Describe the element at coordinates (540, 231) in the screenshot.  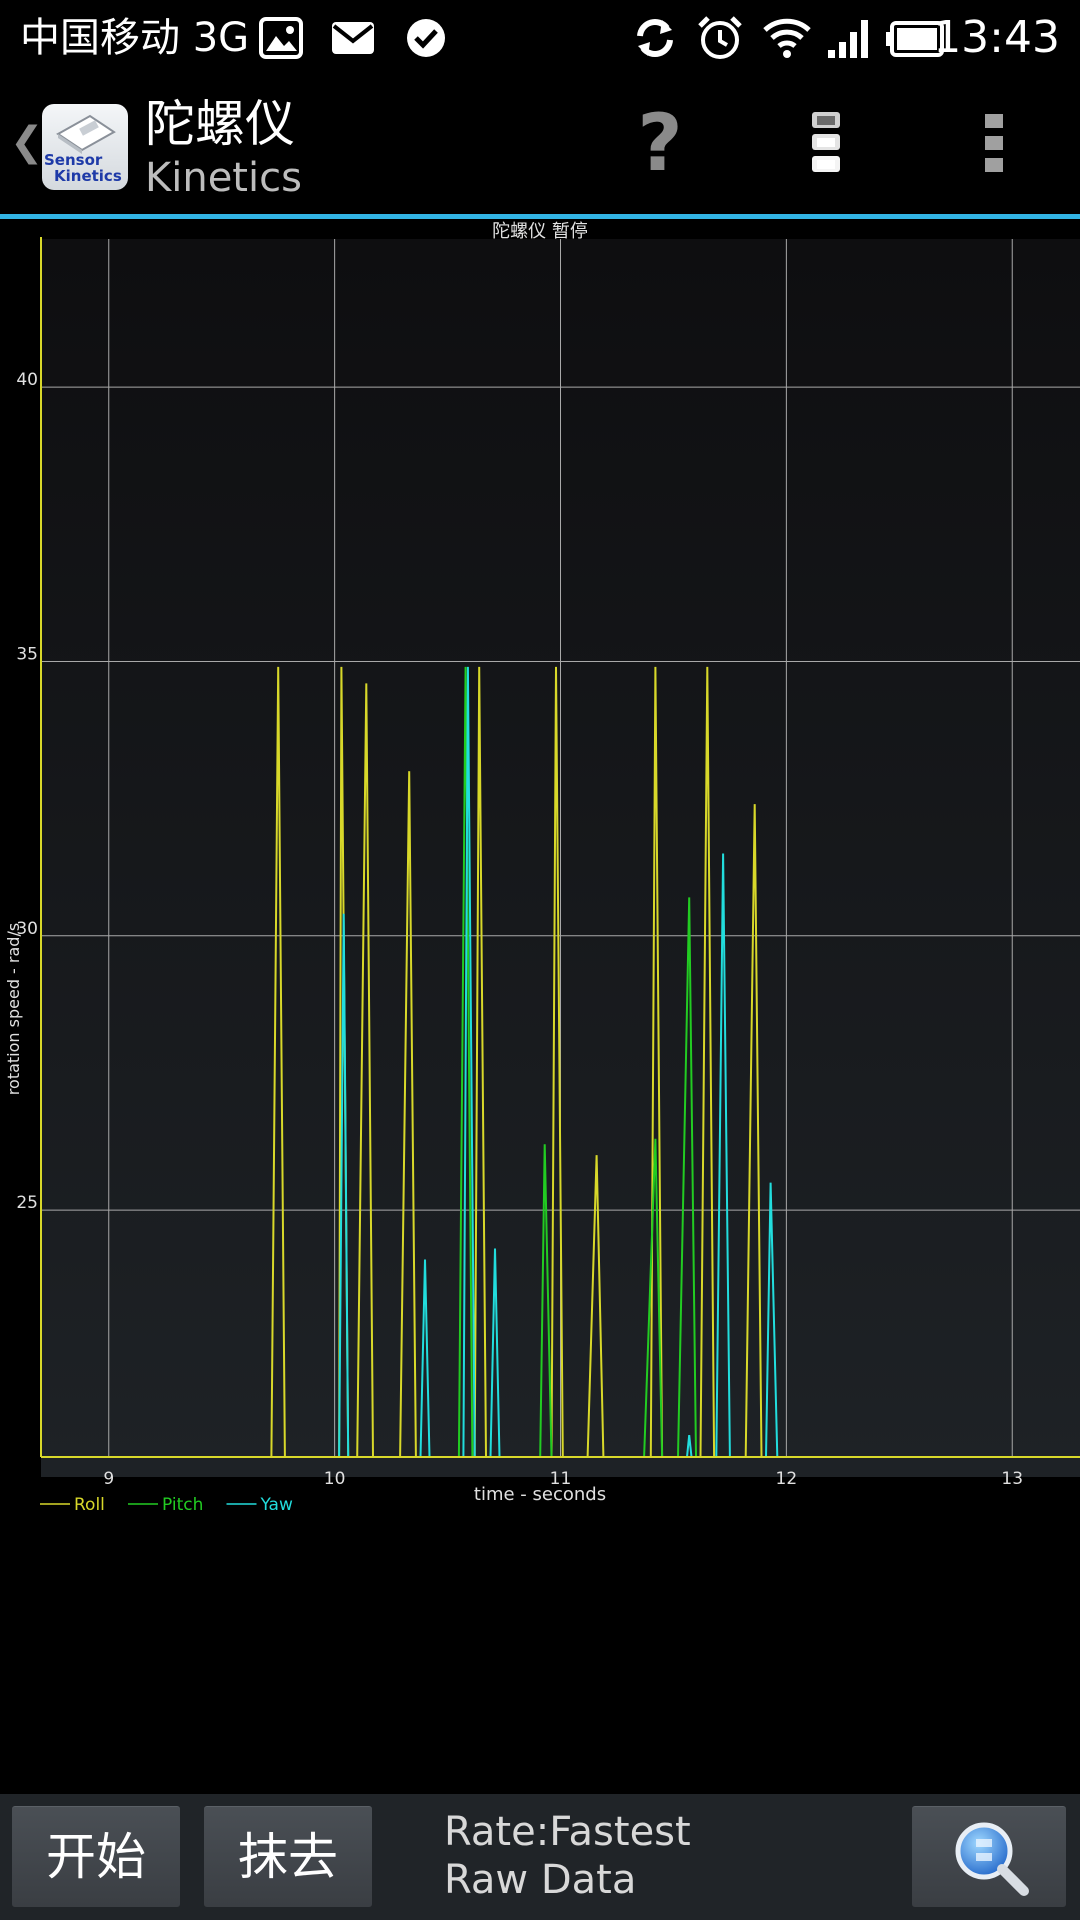
I see `chart-title: 陀螺仪 暂停` at that location.